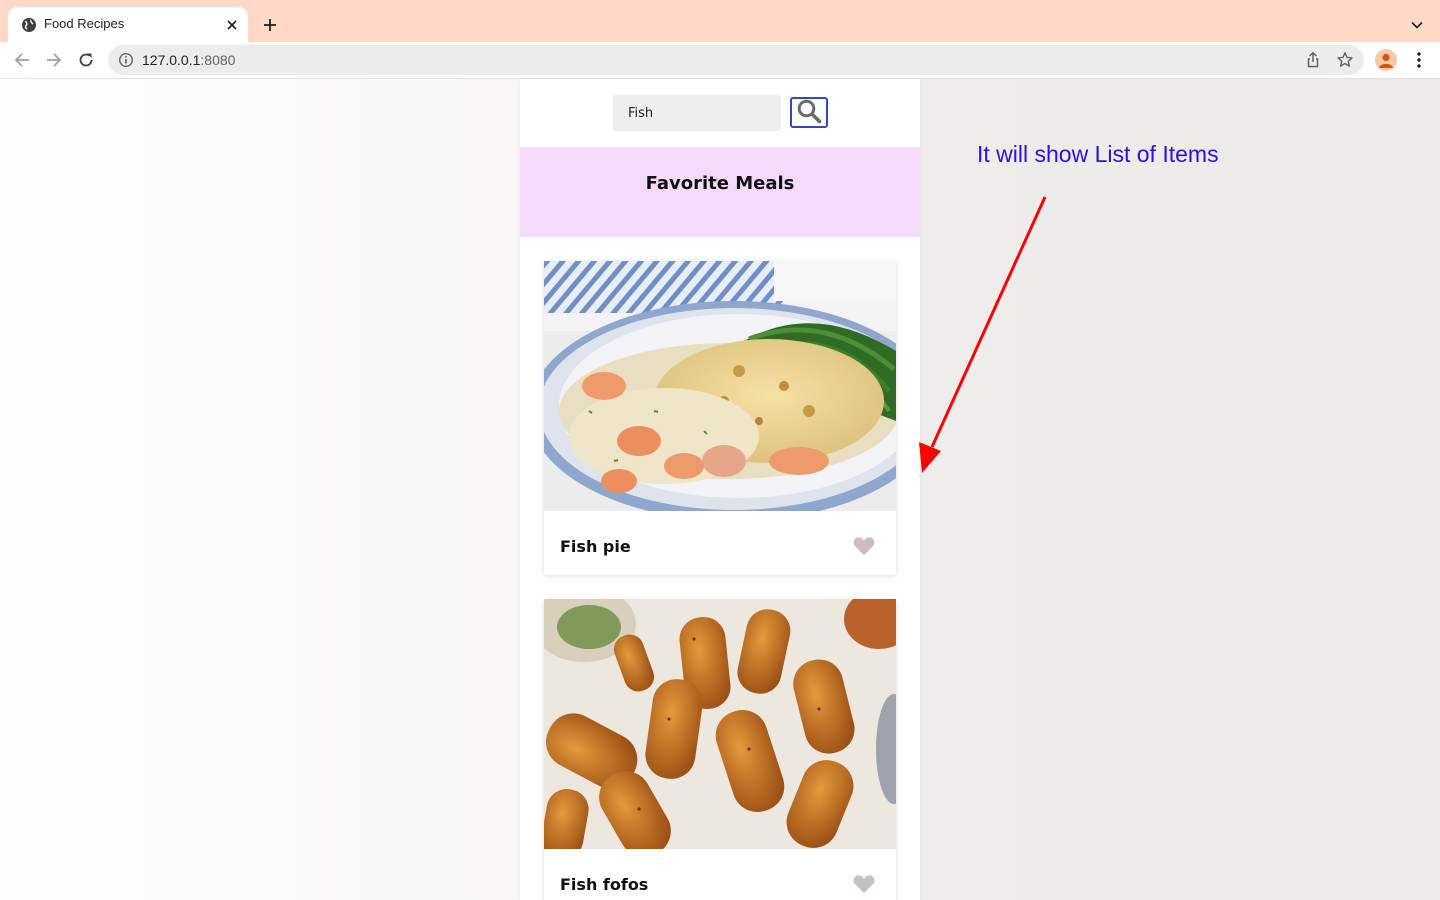  Describe the element at coordinates (171, 60) in the screenshot. I see `url-host: 127.0.0.1` at that location.